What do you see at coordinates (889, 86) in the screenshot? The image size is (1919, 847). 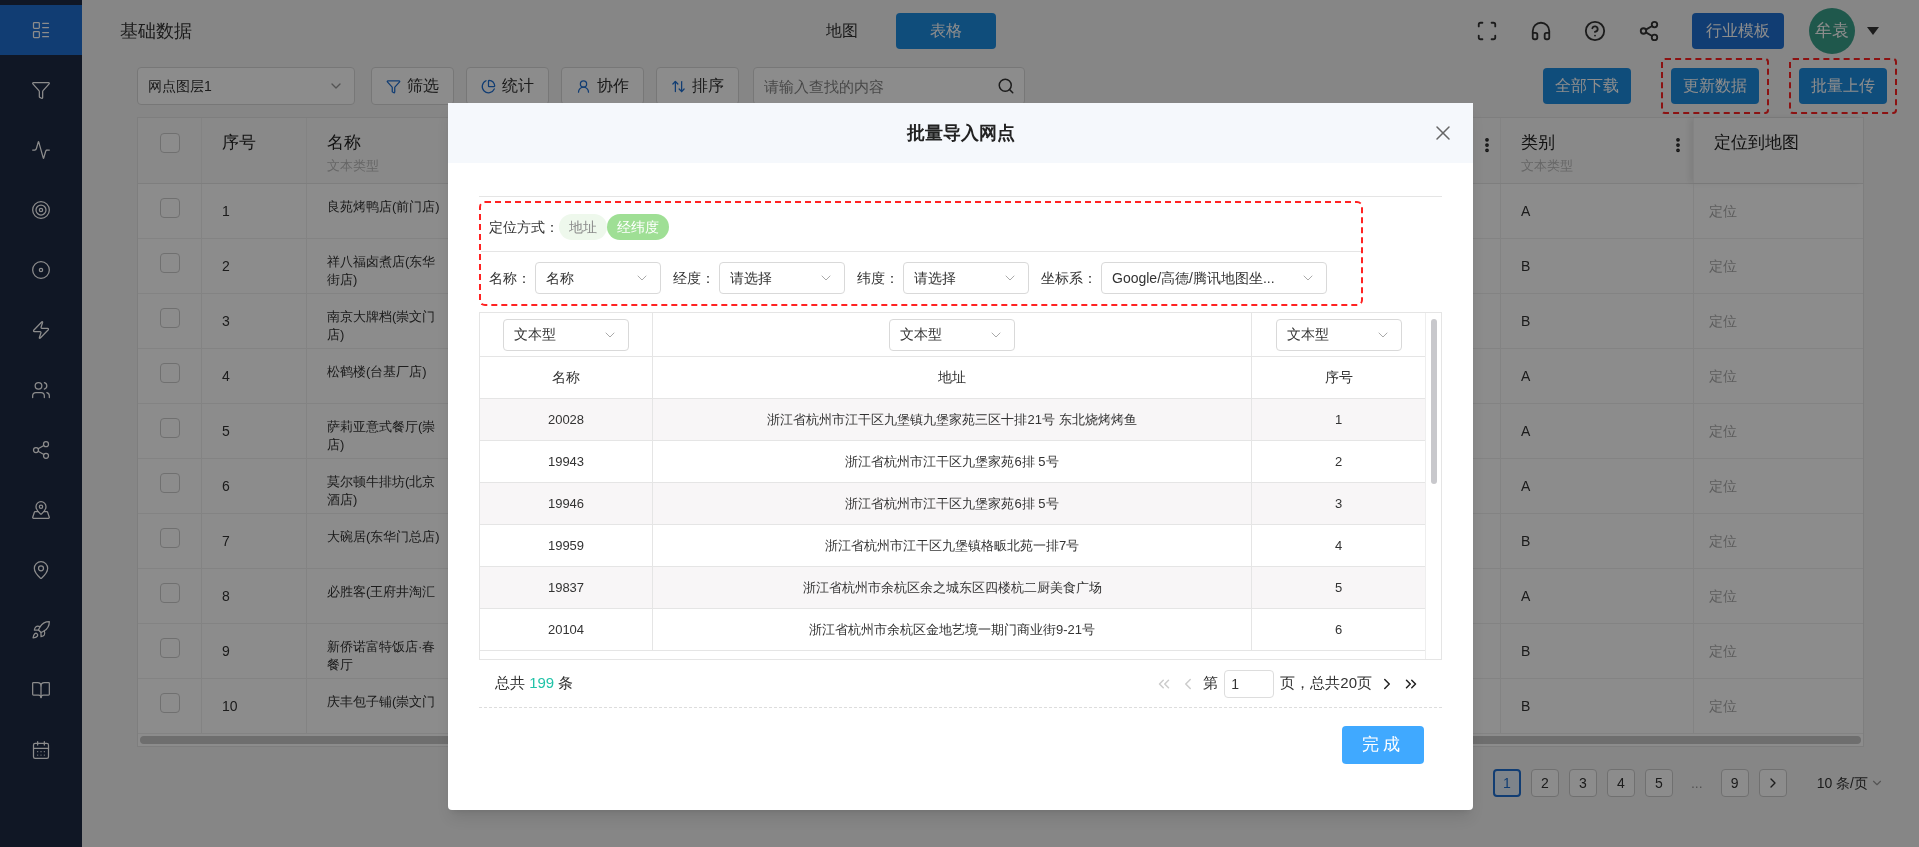 I see `search-field: 请输入查找的内容` at bounding box center [889, 86].